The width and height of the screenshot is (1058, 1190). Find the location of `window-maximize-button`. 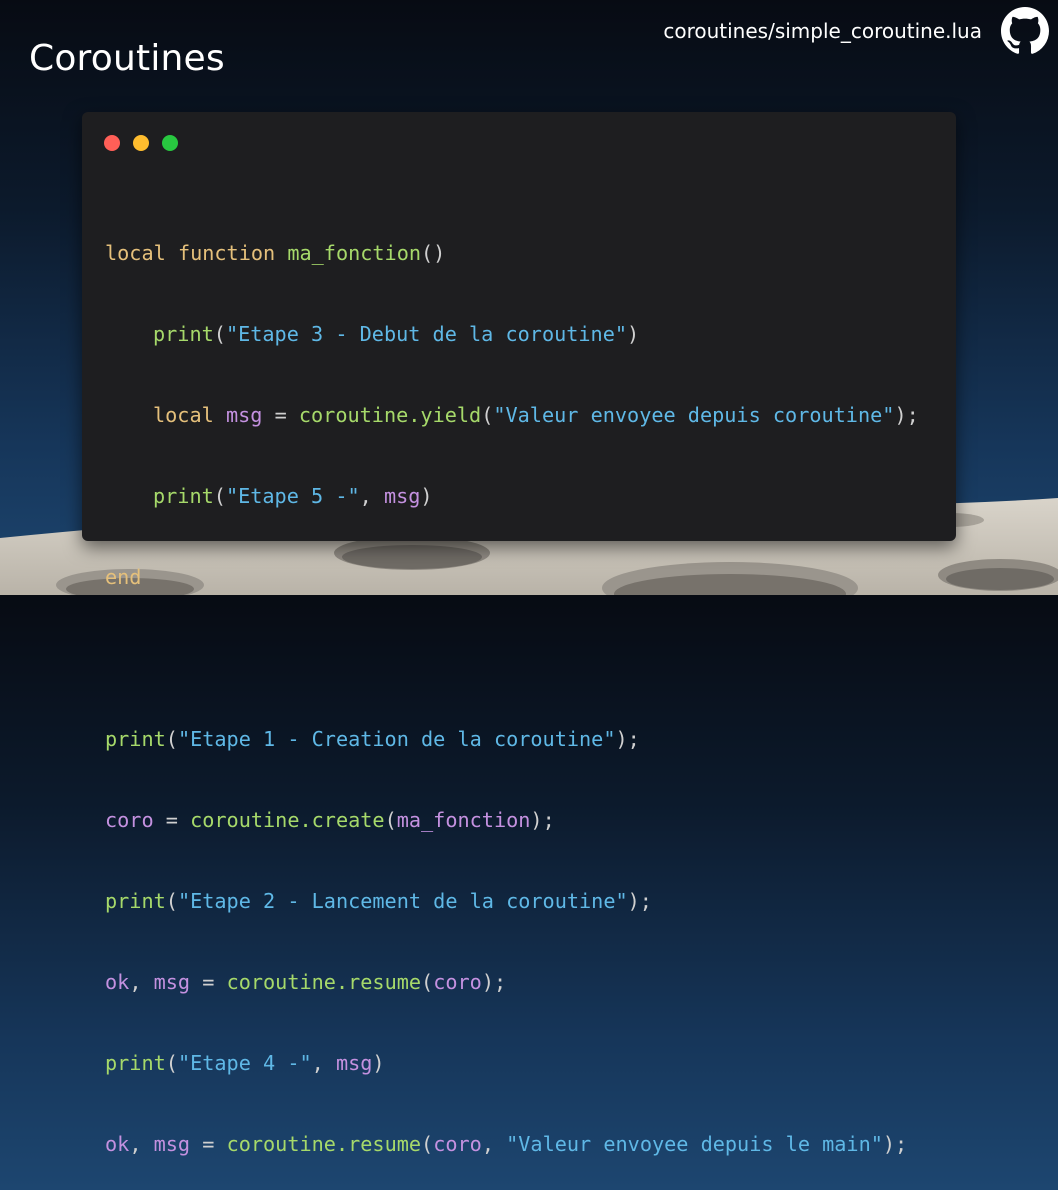

window-maximize-button is located at coordinates (170, 143).